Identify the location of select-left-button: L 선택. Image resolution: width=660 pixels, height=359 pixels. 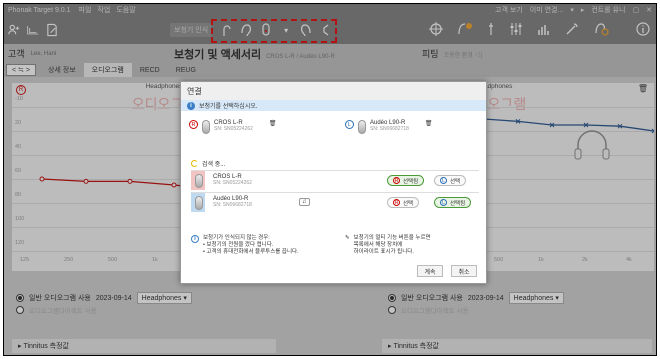
(450, 180).